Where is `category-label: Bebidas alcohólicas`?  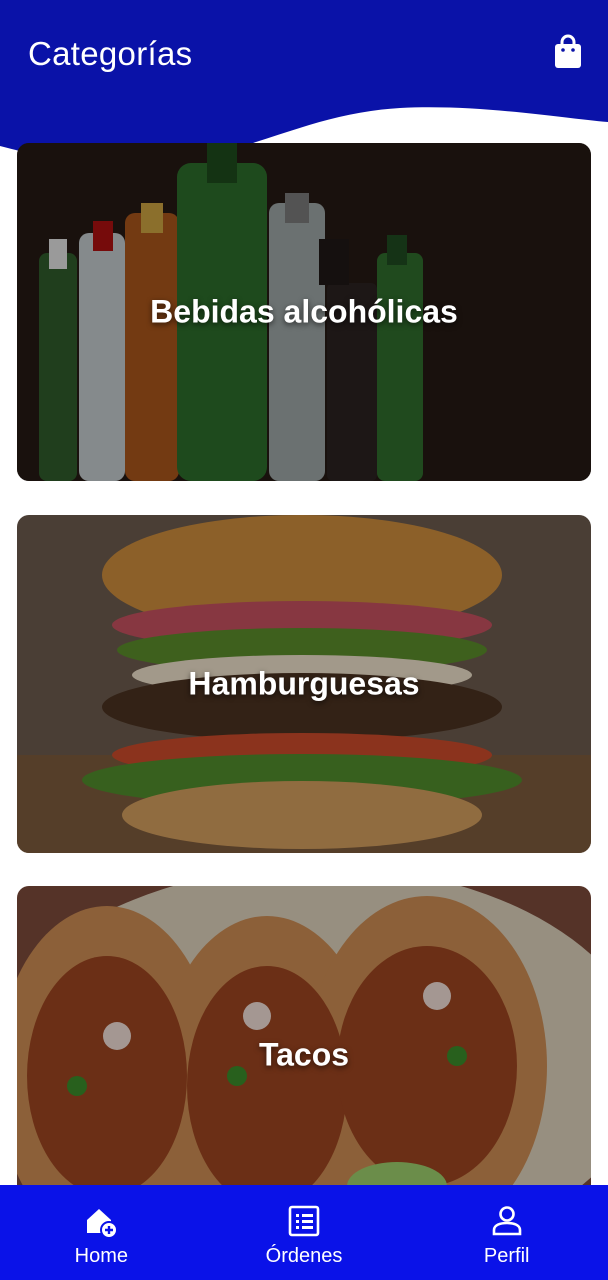
category-label: Bebidas alcohólicas is located at coordinates (304, 311).